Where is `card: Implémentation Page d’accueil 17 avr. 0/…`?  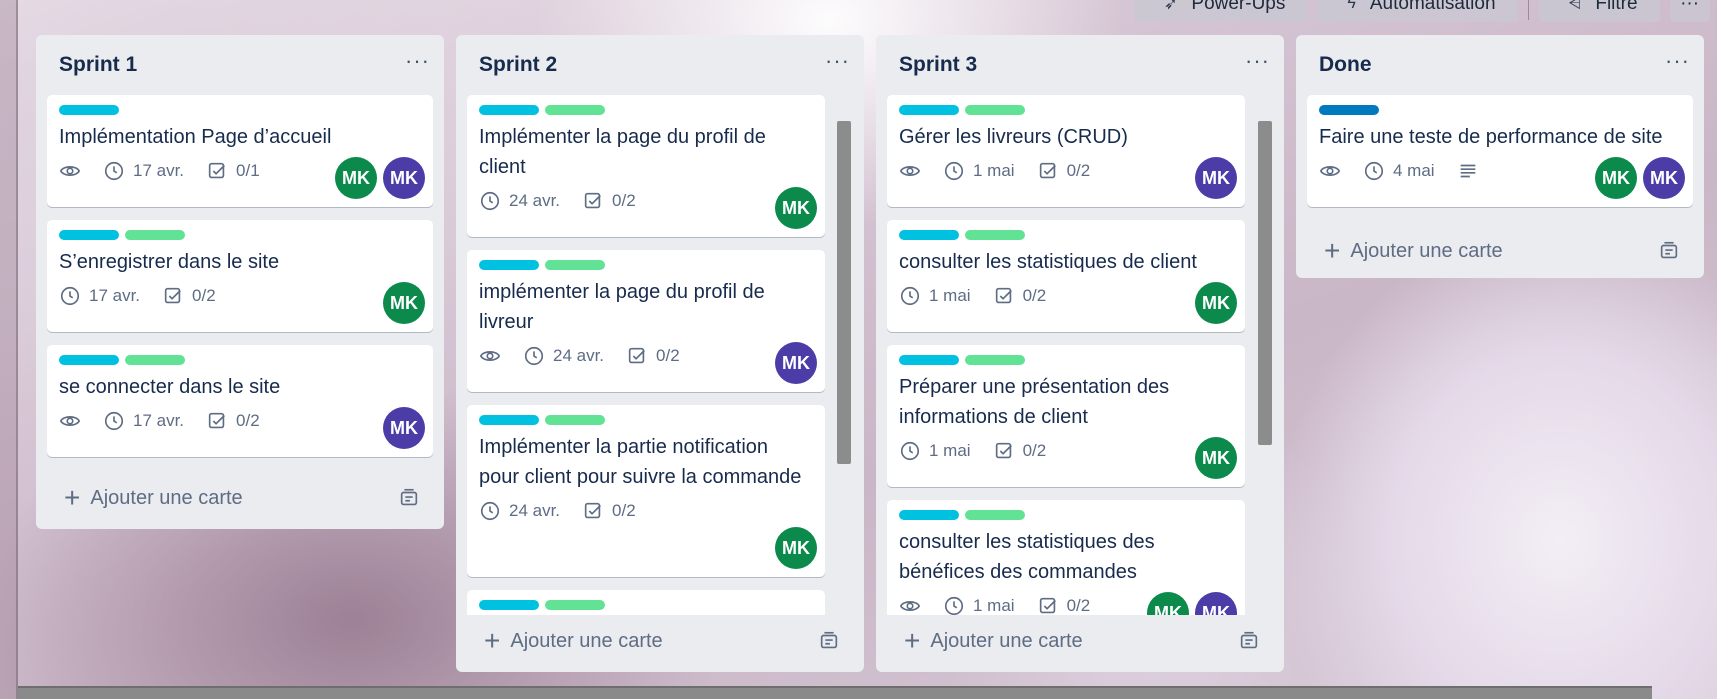
card: Implémentation Page d’accueil 17 avr. 0/… is located at coordinates (240, 151).